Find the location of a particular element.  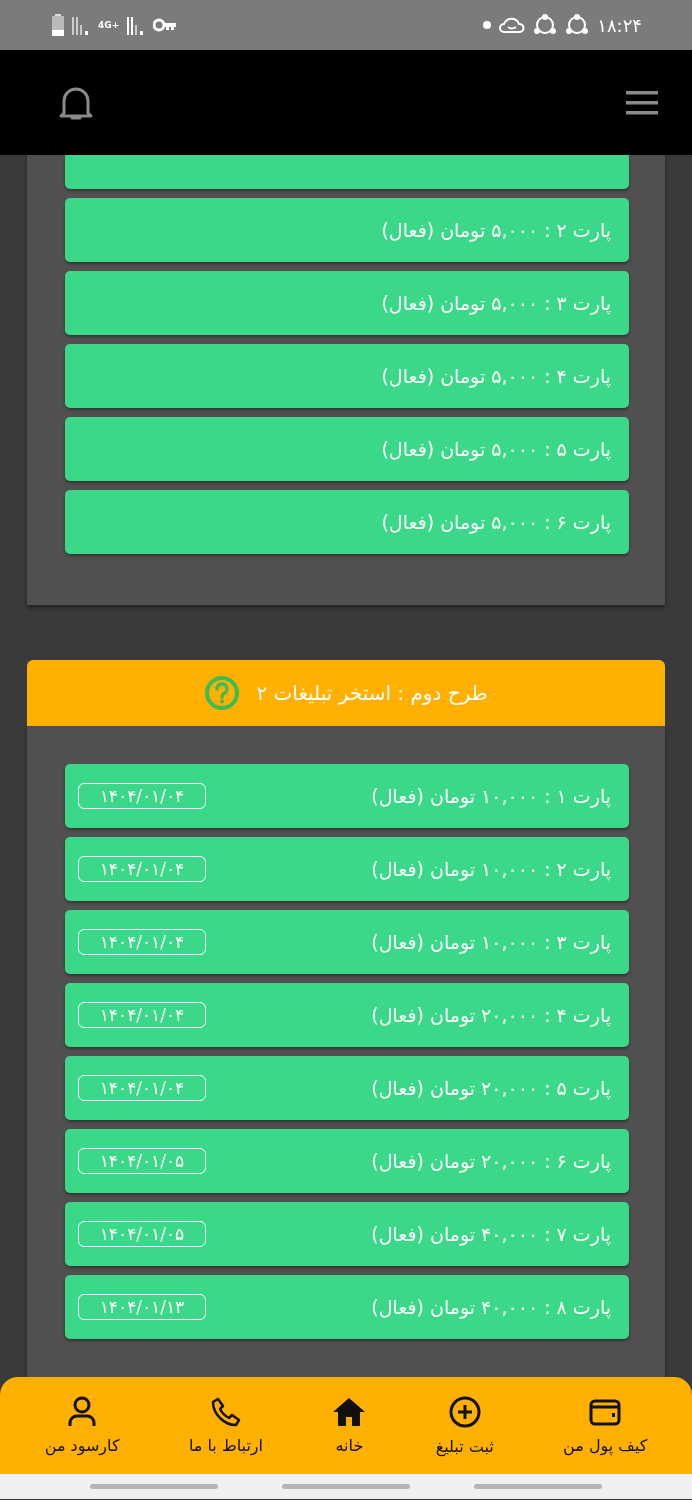

user-icon is located at coordinates (82, 1412).